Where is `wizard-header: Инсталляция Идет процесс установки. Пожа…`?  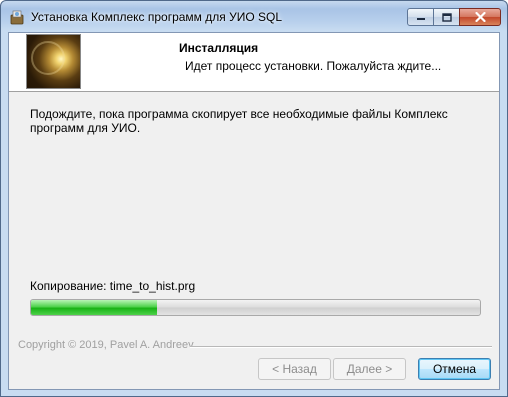
wizard-header: Инсталляция Идет процесс установки. Пожа… is located at coordinates (254, 62).